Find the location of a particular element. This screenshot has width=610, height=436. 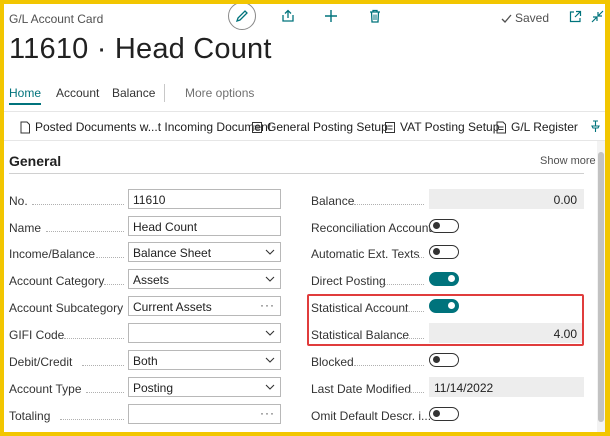

plus-icon is located at coordinates (331, 16).